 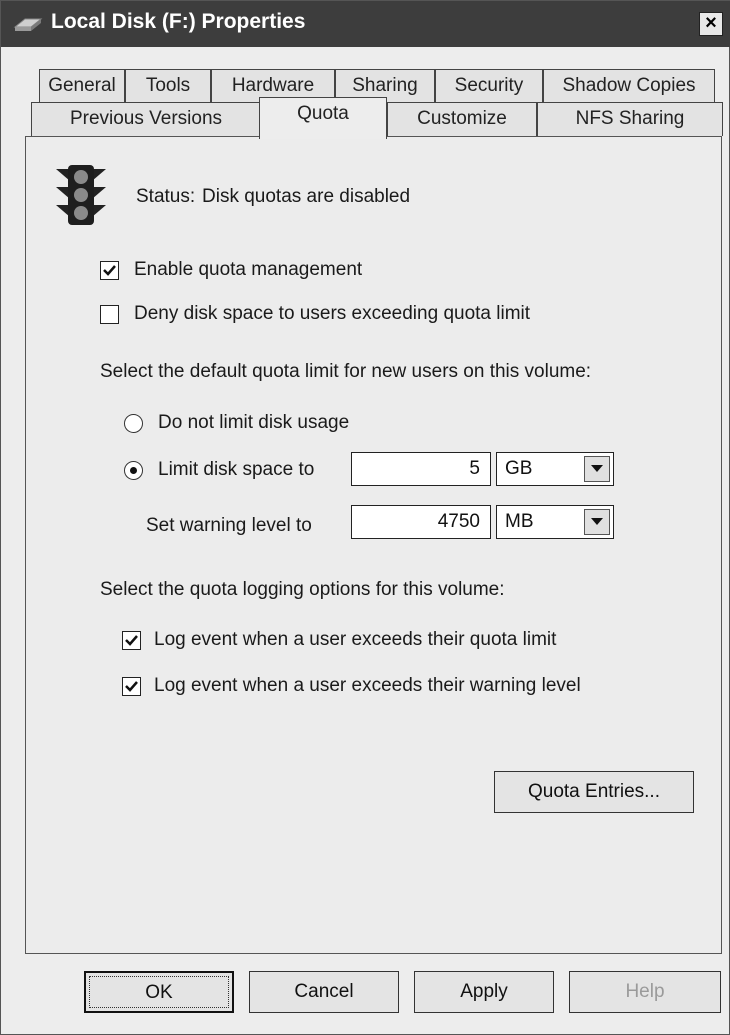 What do you see at coordinates (133, 423) in the screenshot?
I see `no-limit-radio` at bounding box center [133, 423].